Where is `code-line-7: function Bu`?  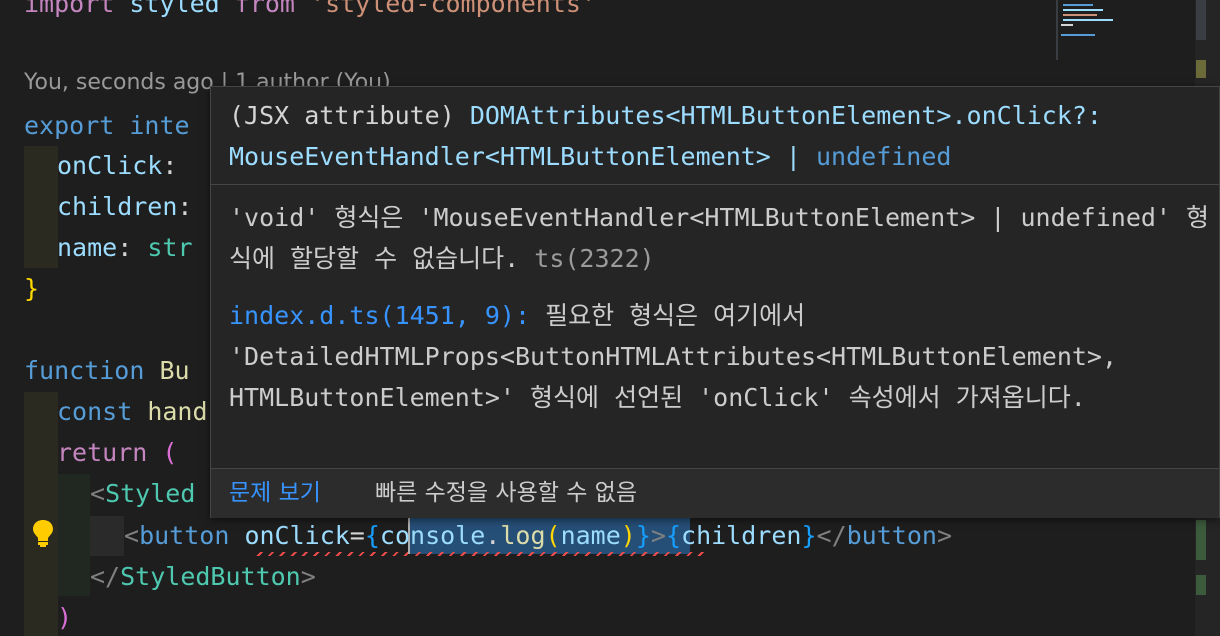 code-line-7: function Bu is located at coordinates (107, 370).